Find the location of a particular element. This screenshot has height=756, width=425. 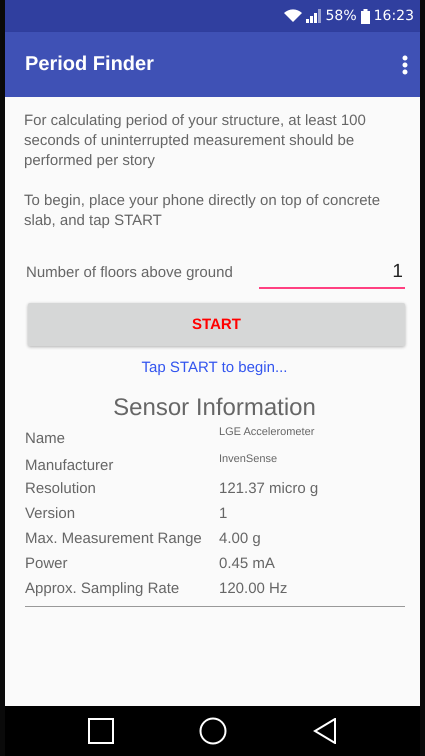

app-title: Period Finder is located at coordinates (89, 64).